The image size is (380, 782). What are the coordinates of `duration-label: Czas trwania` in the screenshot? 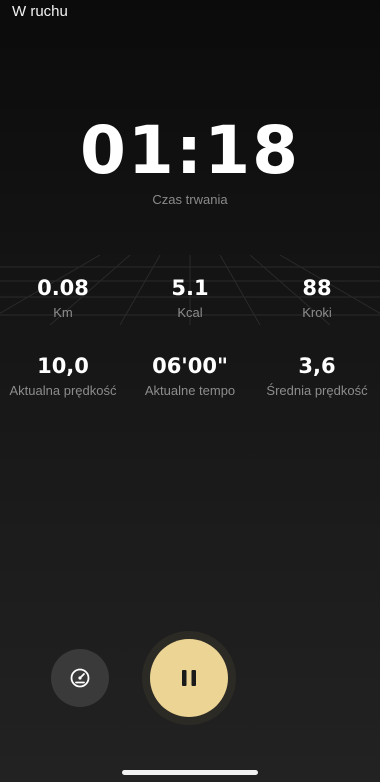 It's located at (190, 199).